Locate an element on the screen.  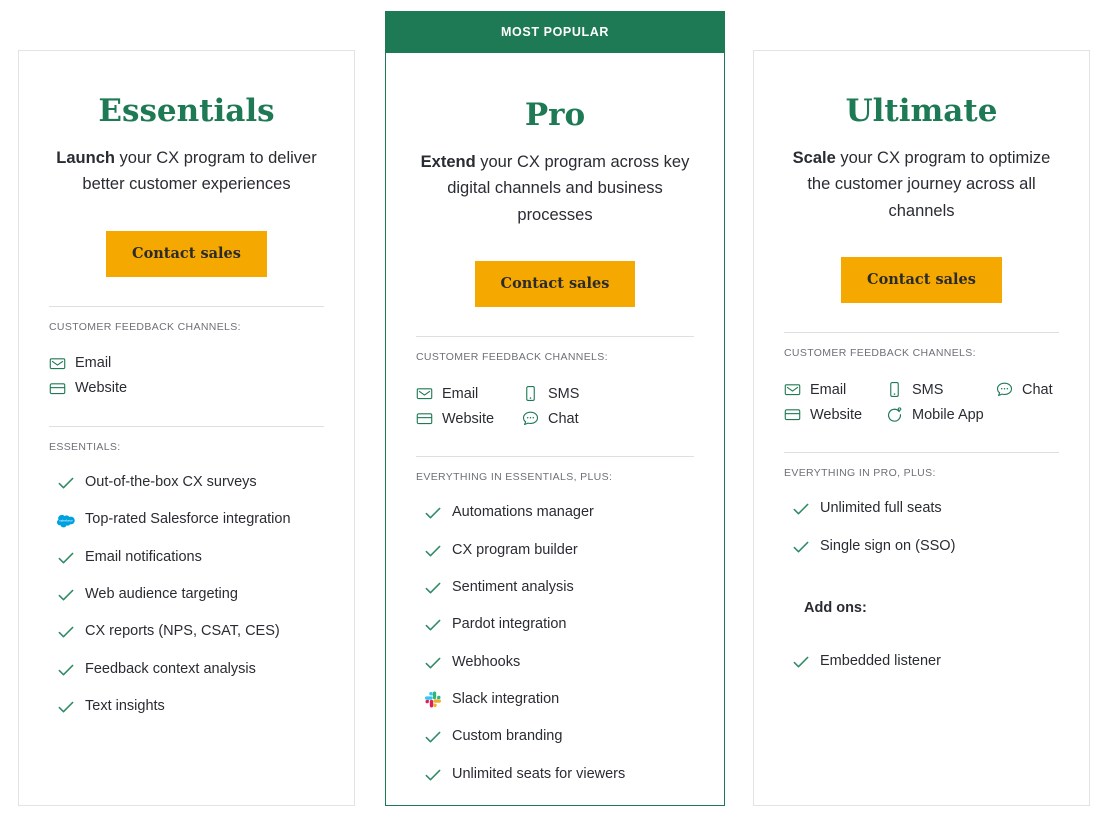
feature-item: Web audience targeting is located at coordinates (190, 594).